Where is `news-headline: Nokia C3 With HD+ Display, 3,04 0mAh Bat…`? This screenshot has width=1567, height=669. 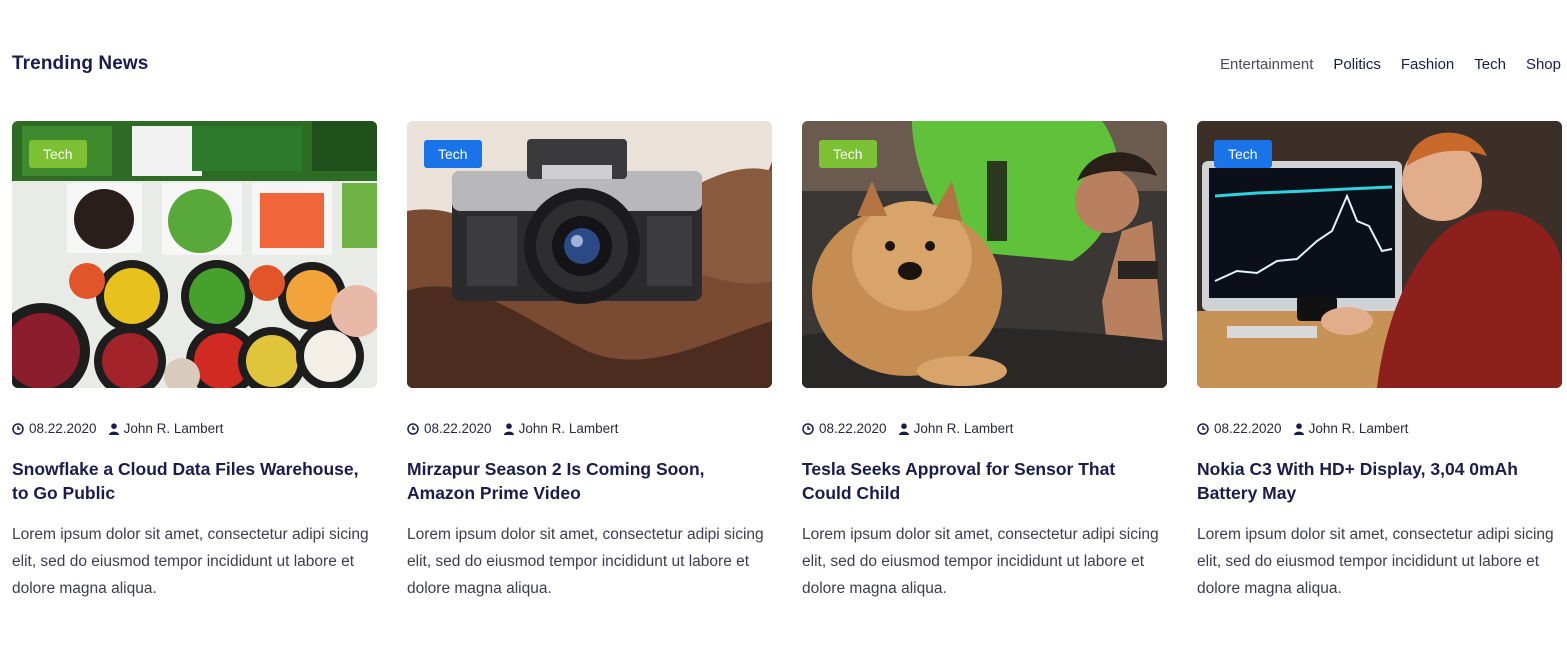
news-headline: Nokia C3 With HD+ Display, 3,04 0mAh Bat… is located at coordinates (1379, 481).